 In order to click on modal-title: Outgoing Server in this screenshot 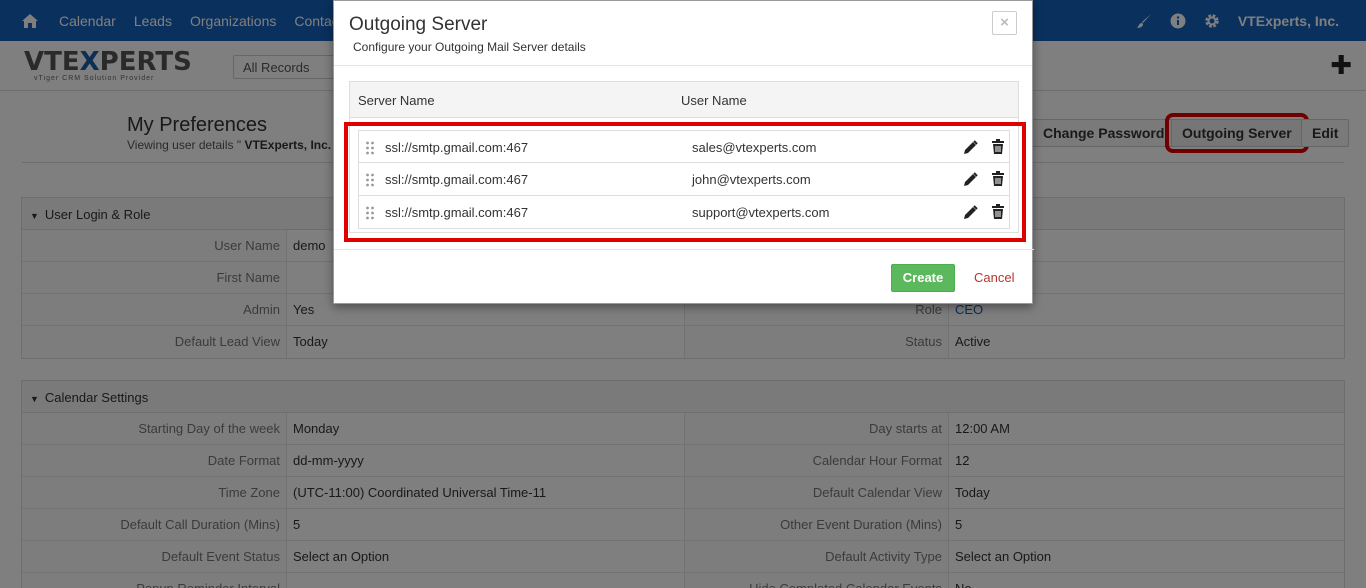, I will do `click(418, 24)`.